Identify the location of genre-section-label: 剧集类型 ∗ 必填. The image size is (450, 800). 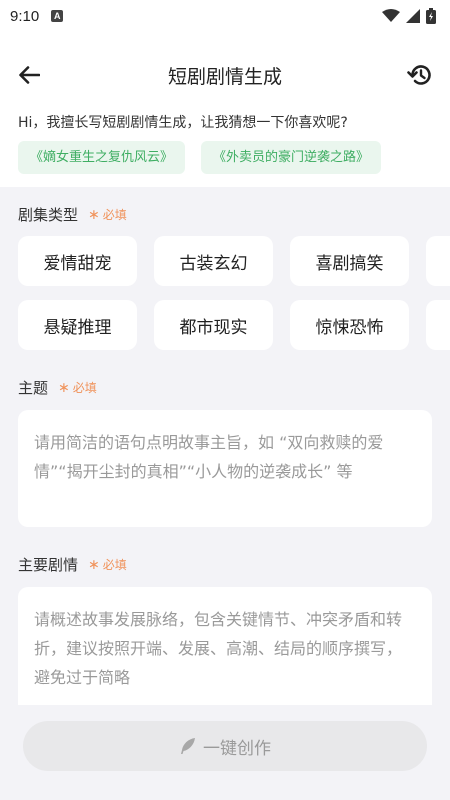
(72, 214).